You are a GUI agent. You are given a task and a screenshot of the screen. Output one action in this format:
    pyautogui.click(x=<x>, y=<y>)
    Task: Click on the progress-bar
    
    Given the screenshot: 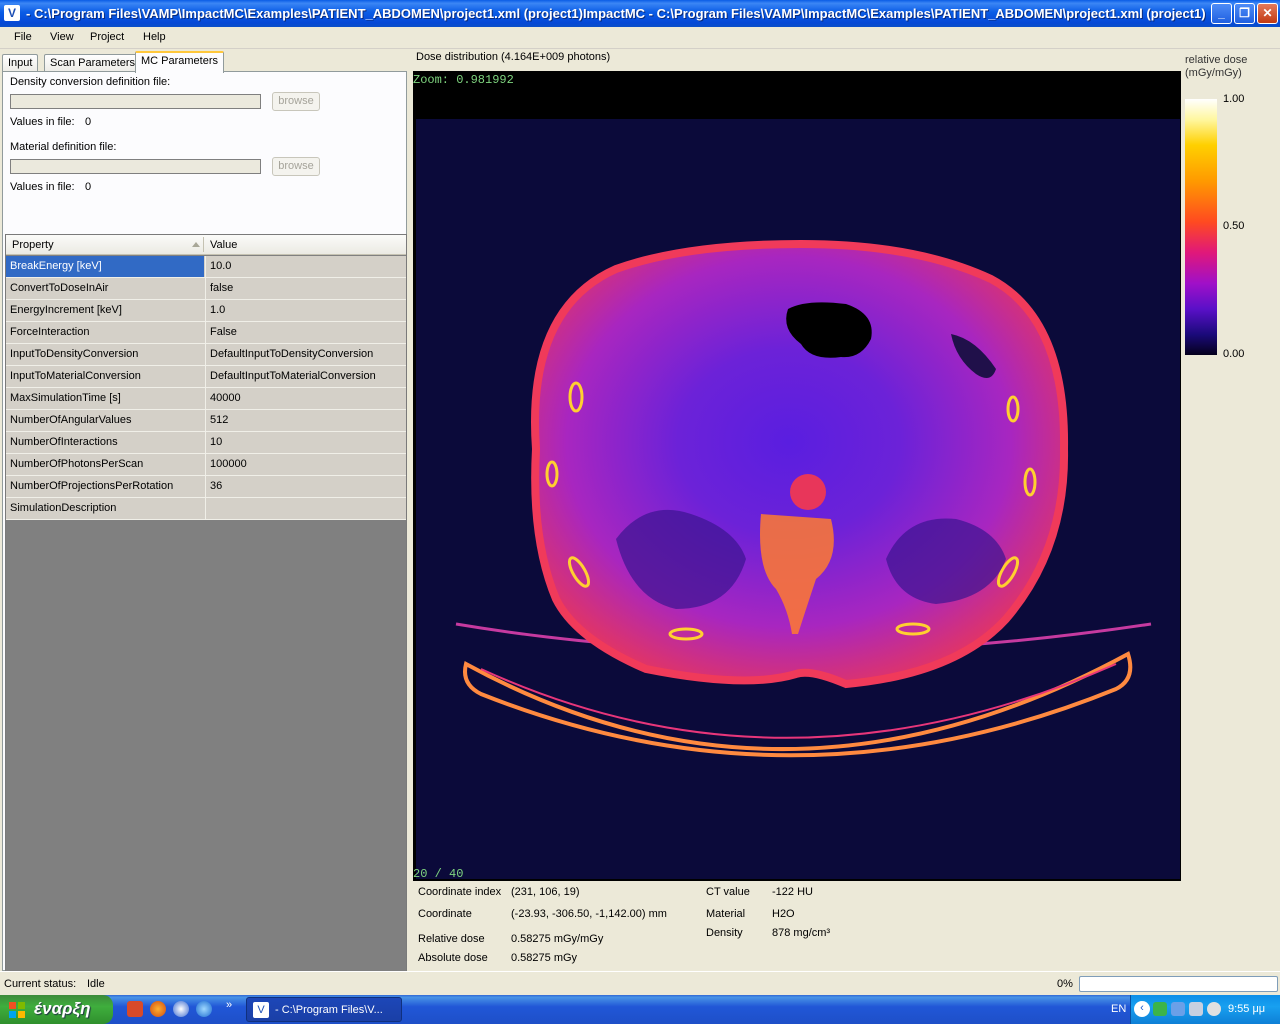 What is the action you would take?
    pyautogui.click(x=1178, y=984)
    